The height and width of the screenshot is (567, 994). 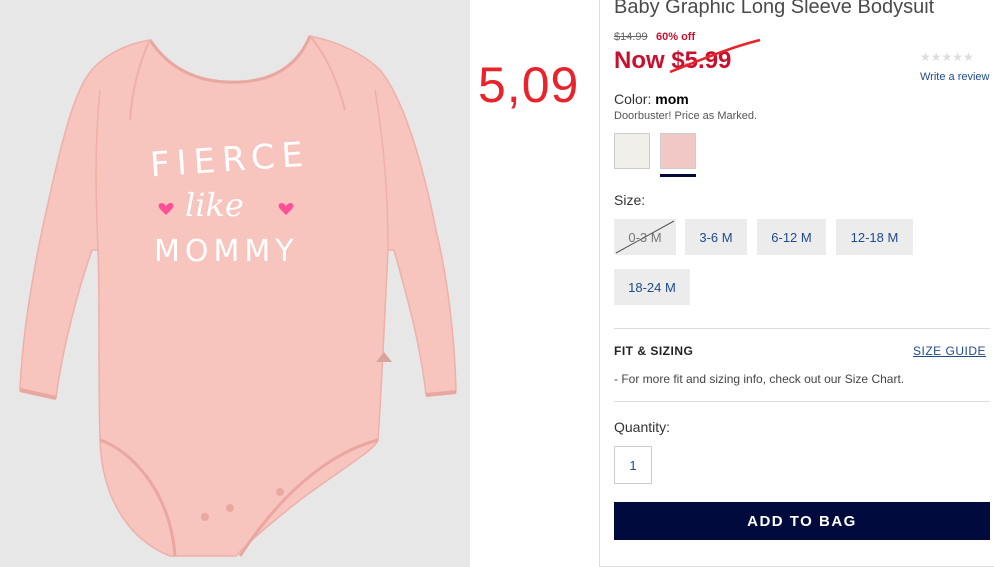 What do you see at coordinates (715, 56) in the screenshot?
I see `strike-annotation-icon` at bounding box center [715, 56].